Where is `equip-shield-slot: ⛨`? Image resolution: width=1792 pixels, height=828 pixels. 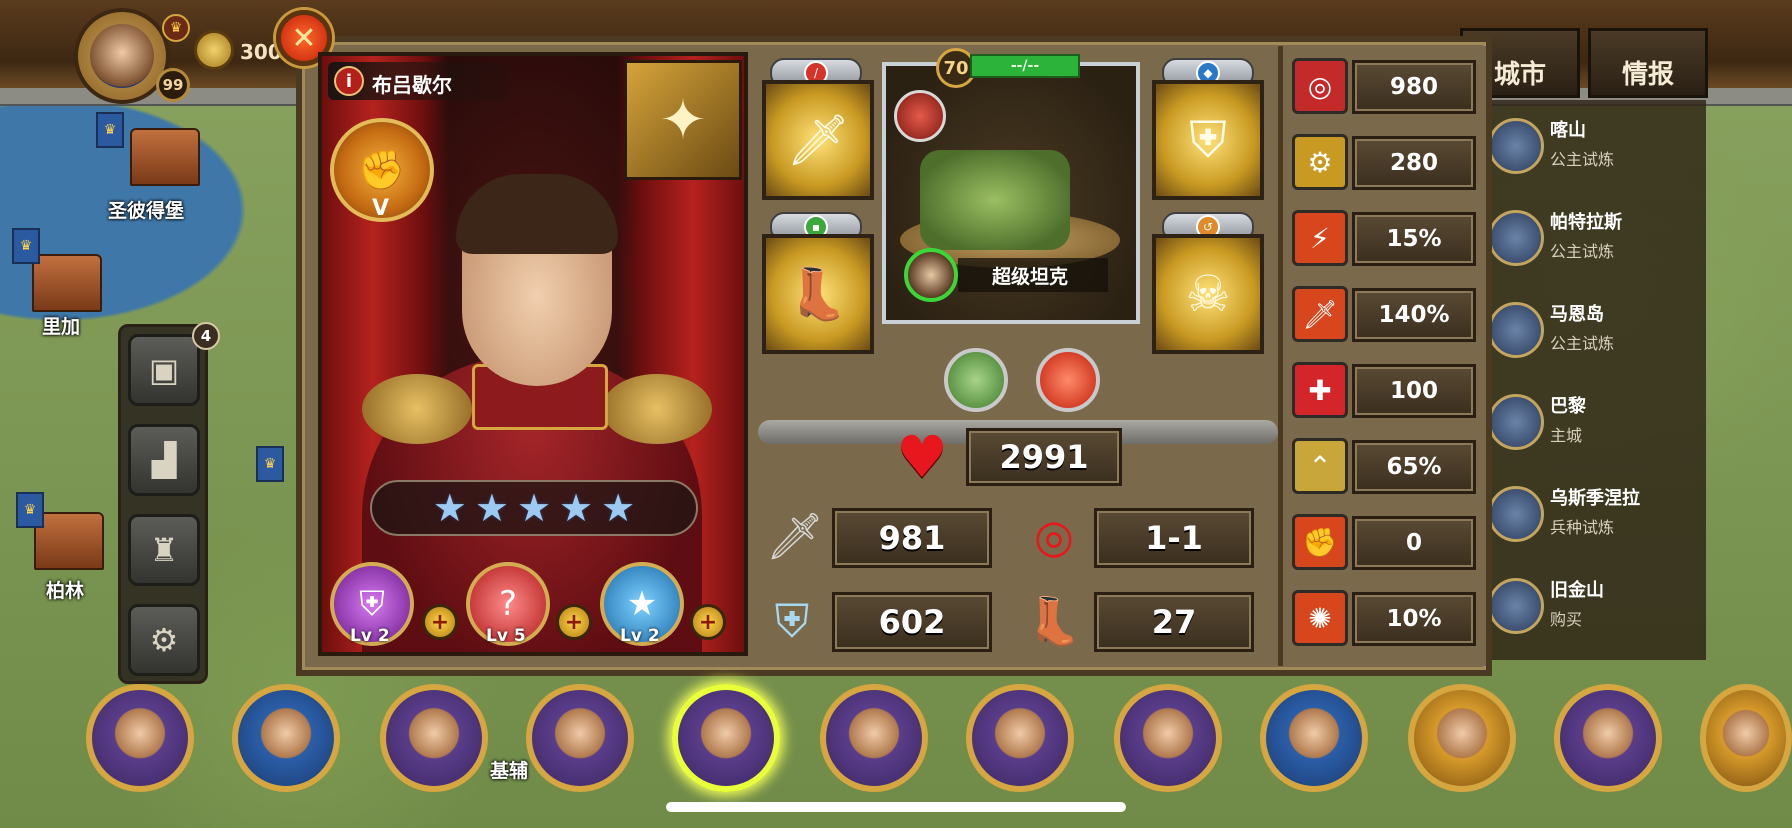 equip-shield-slot: ⛨ is located at coordinates (1208, 140).